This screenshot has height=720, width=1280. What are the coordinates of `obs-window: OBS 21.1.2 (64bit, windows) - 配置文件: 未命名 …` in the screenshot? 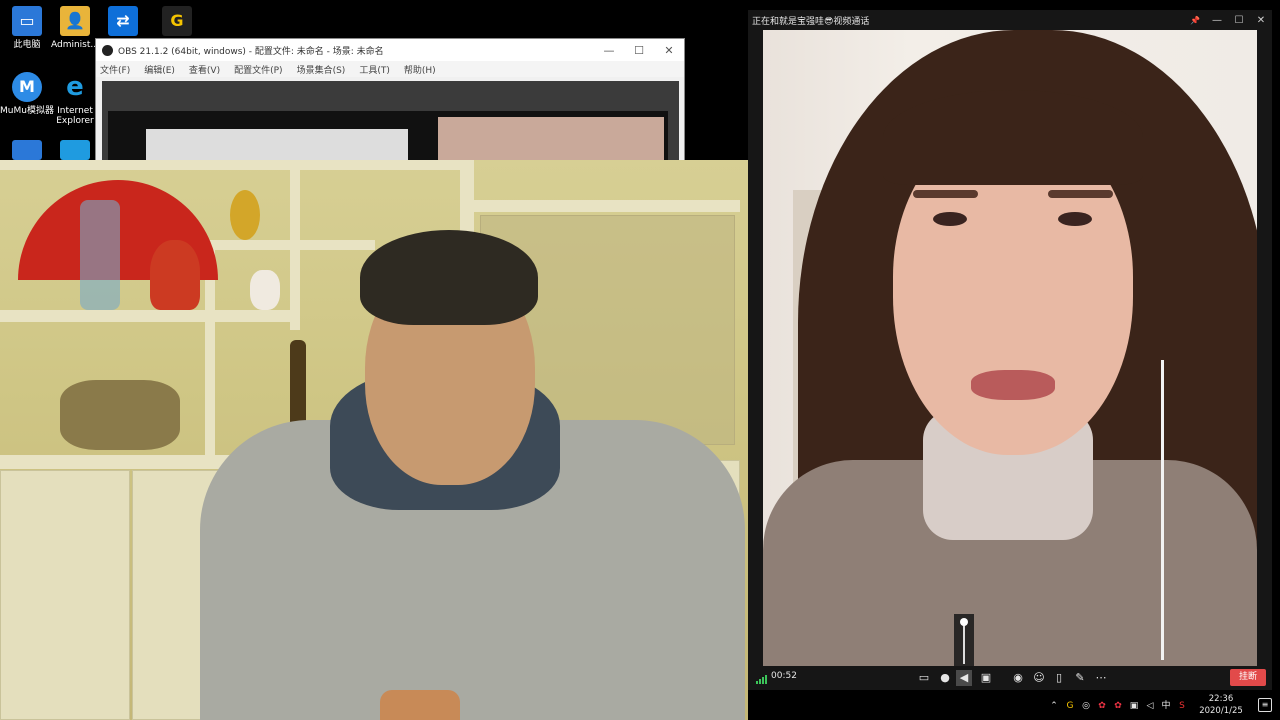 It's located at (390, 103).